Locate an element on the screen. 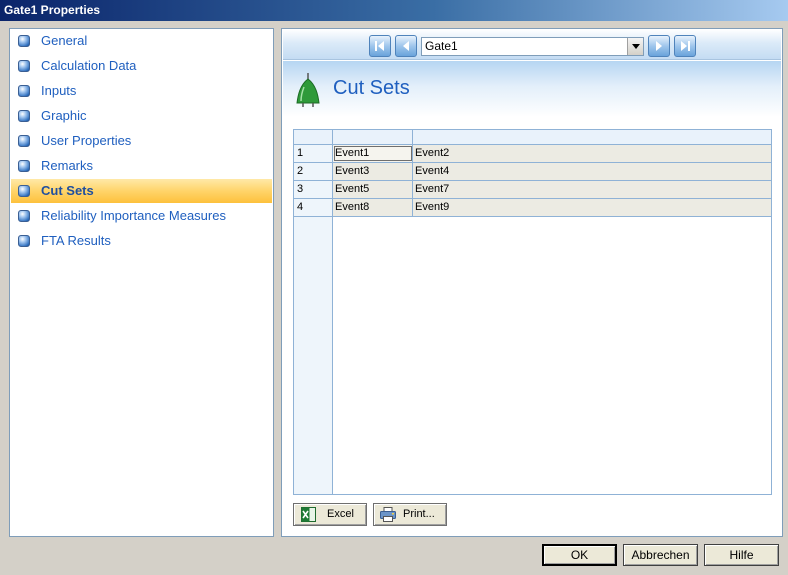 This screenshot has height=575, width=788. sidebar-item-label: FTA Results is located at coordinates (76, 240).